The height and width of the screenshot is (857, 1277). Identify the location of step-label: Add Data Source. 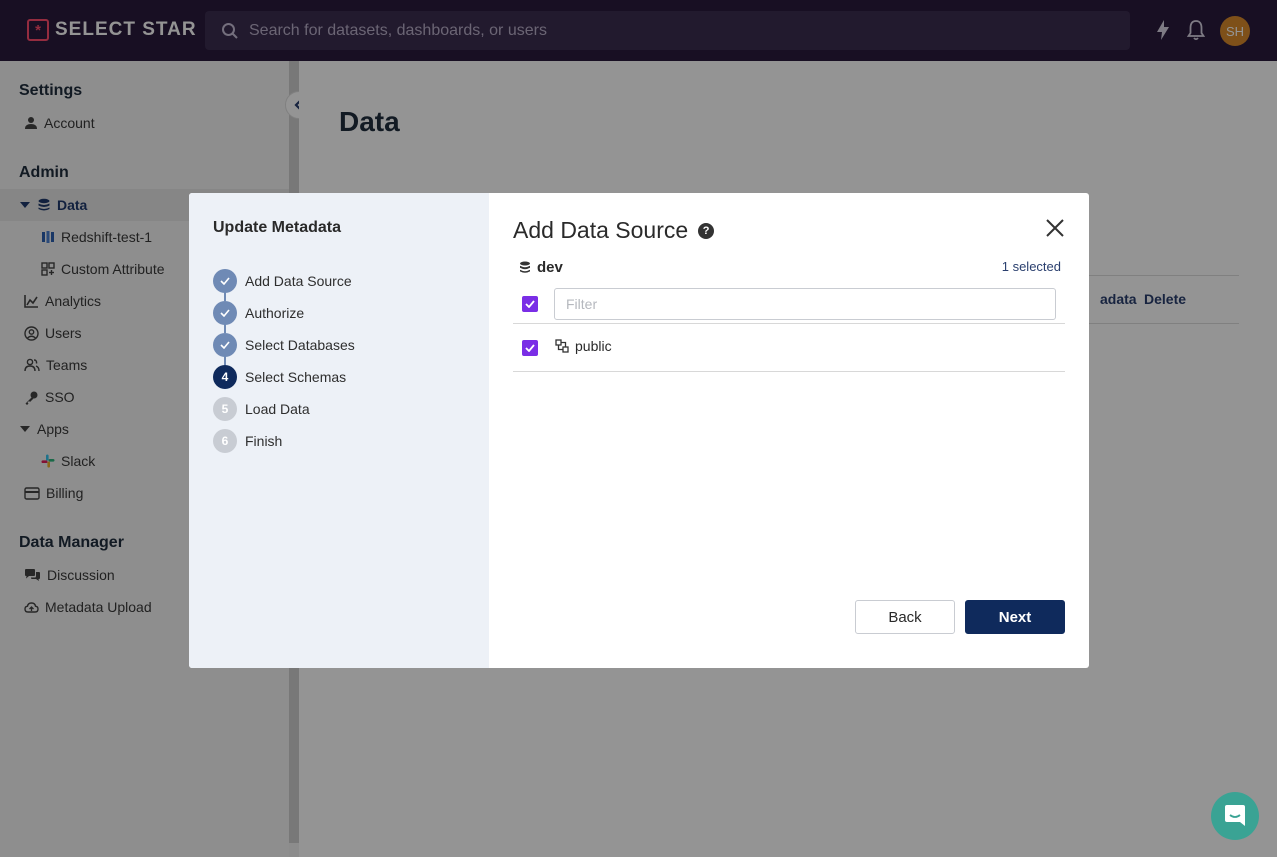
(298, 281).